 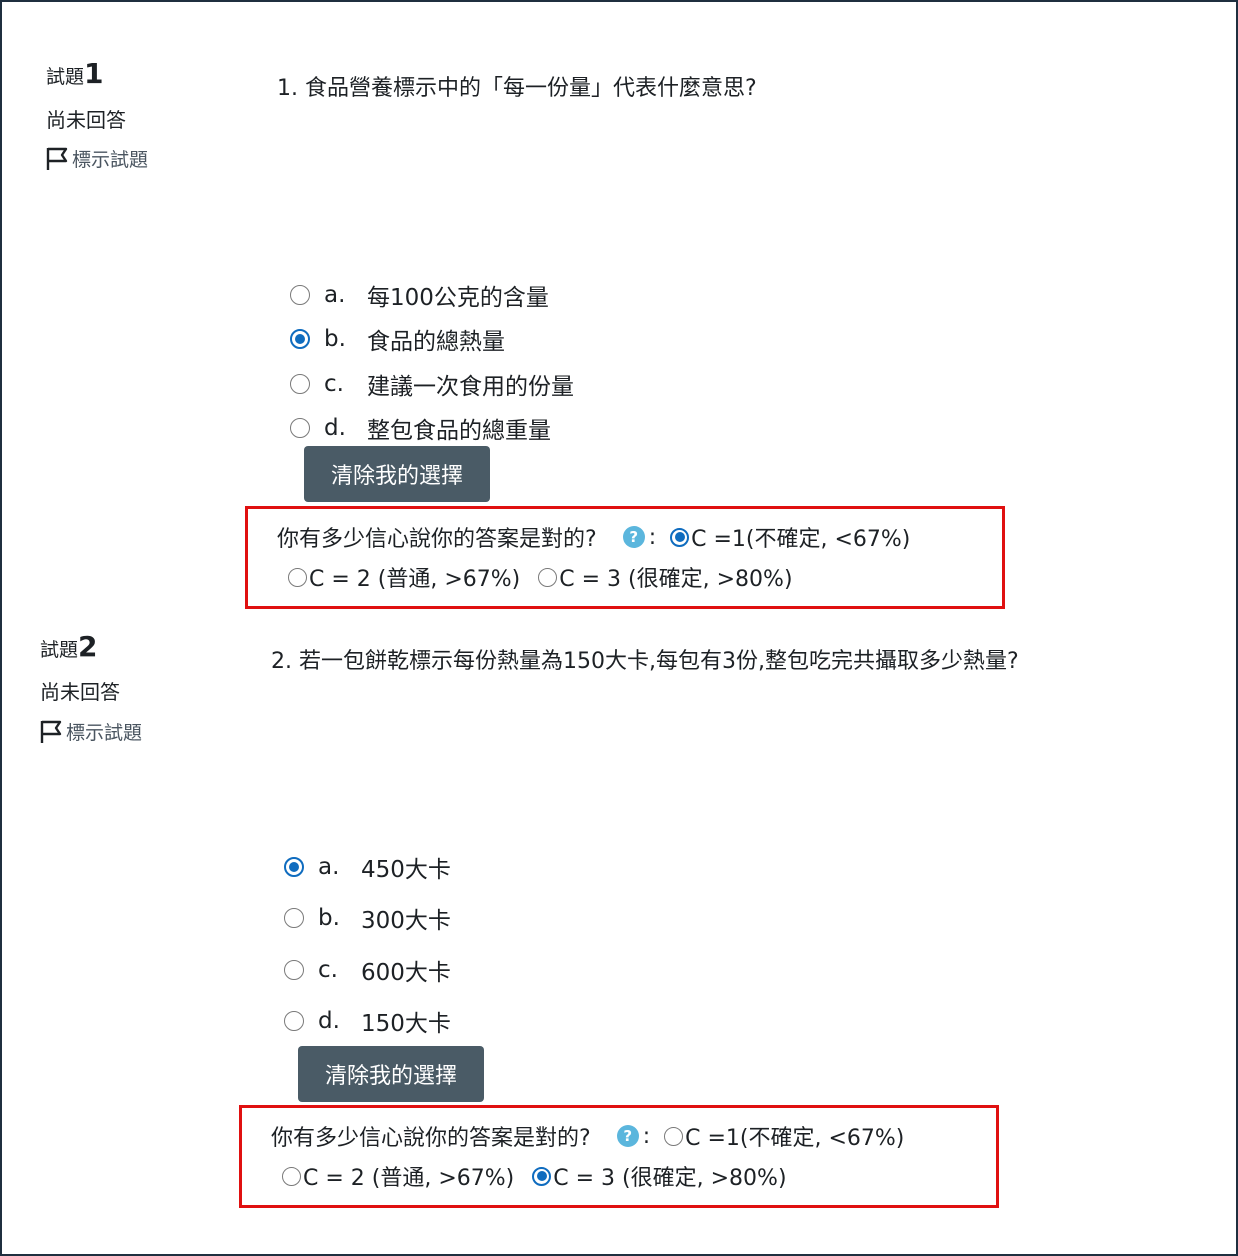 What do you see at coordinates (406, 870) in the screenshot?
I see `answer-text: 450大卡` at bounding box center [406, 870].